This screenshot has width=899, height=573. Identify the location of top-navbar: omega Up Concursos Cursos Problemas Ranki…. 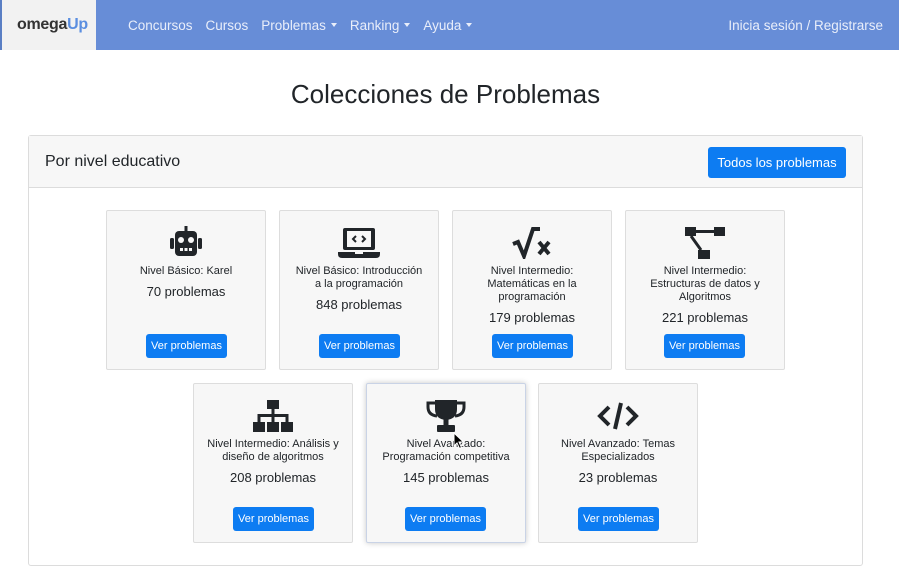
(449, 25).